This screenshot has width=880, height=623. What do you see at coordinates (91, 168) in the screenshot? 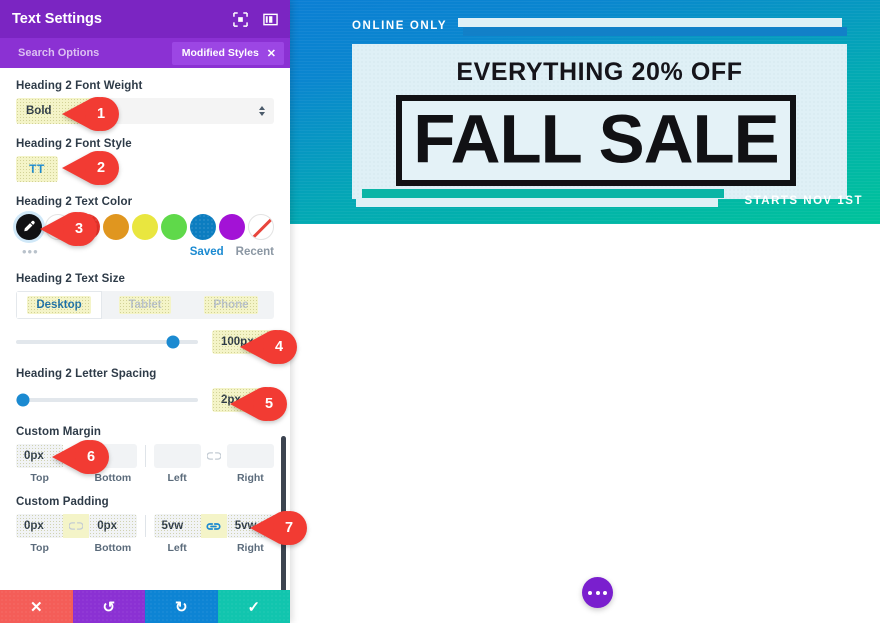
I see `callout-marker-2: 2` at bounding box center [91, 168].